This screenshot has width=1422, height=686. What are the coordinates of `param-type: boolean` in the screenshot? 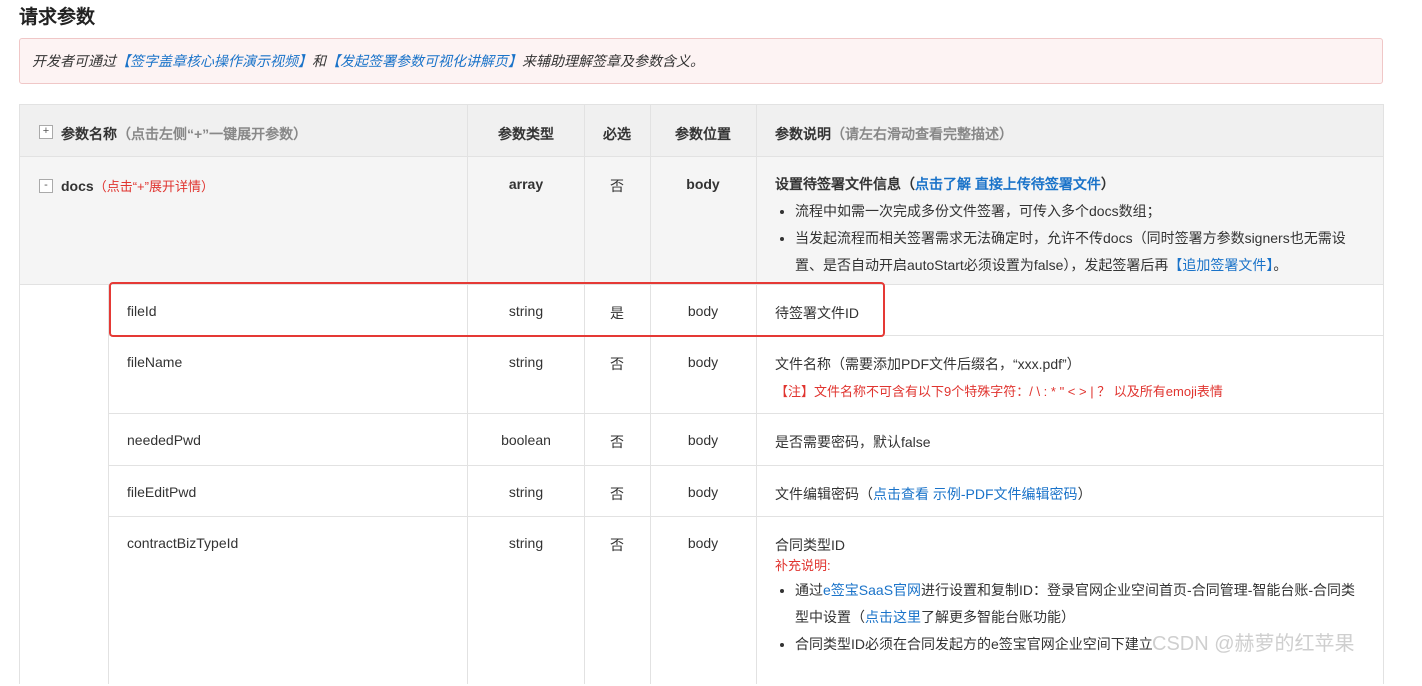 It's located at (526, 440).